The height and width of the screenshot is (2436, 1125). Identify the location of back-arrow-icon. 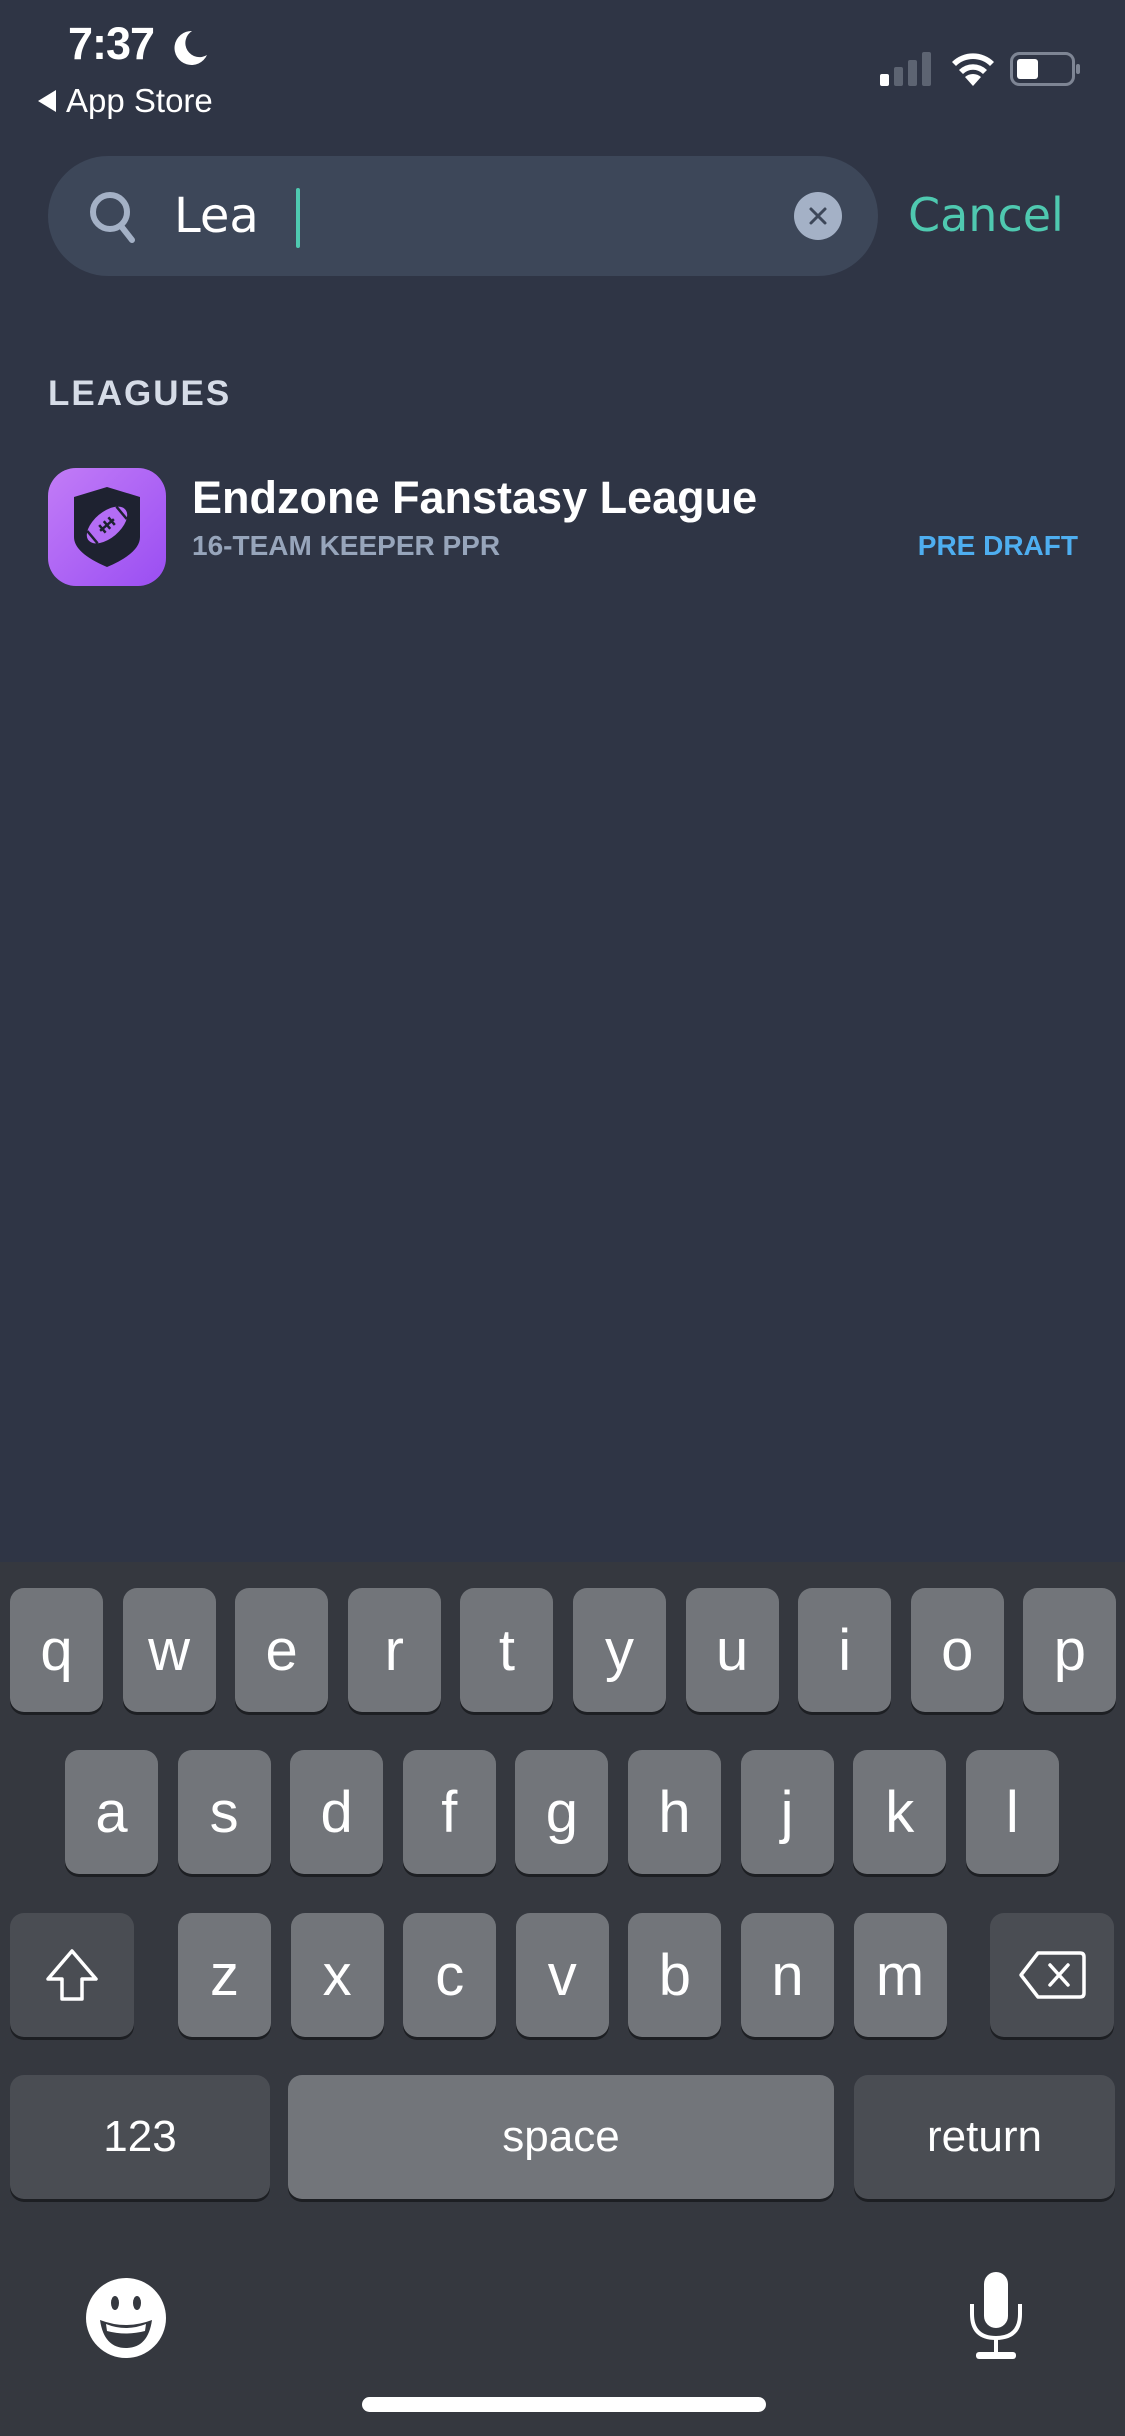
(47, 101).